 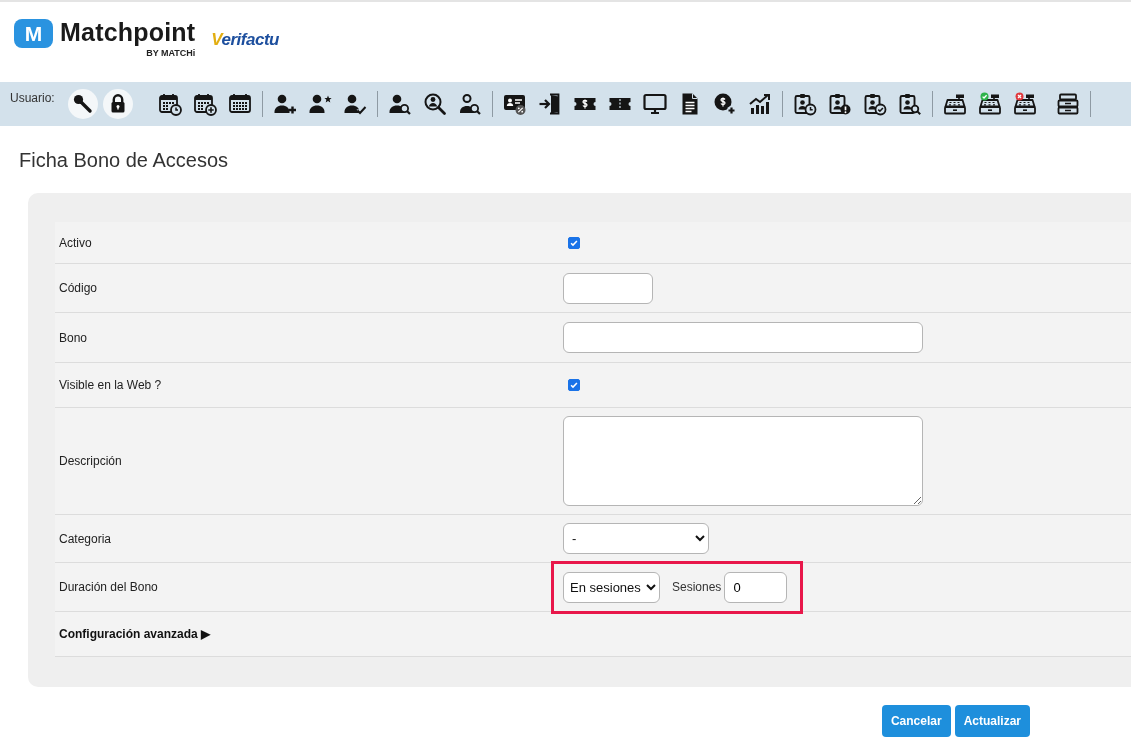 I want to click on badge-search-icon, so click(x=909, y=104).